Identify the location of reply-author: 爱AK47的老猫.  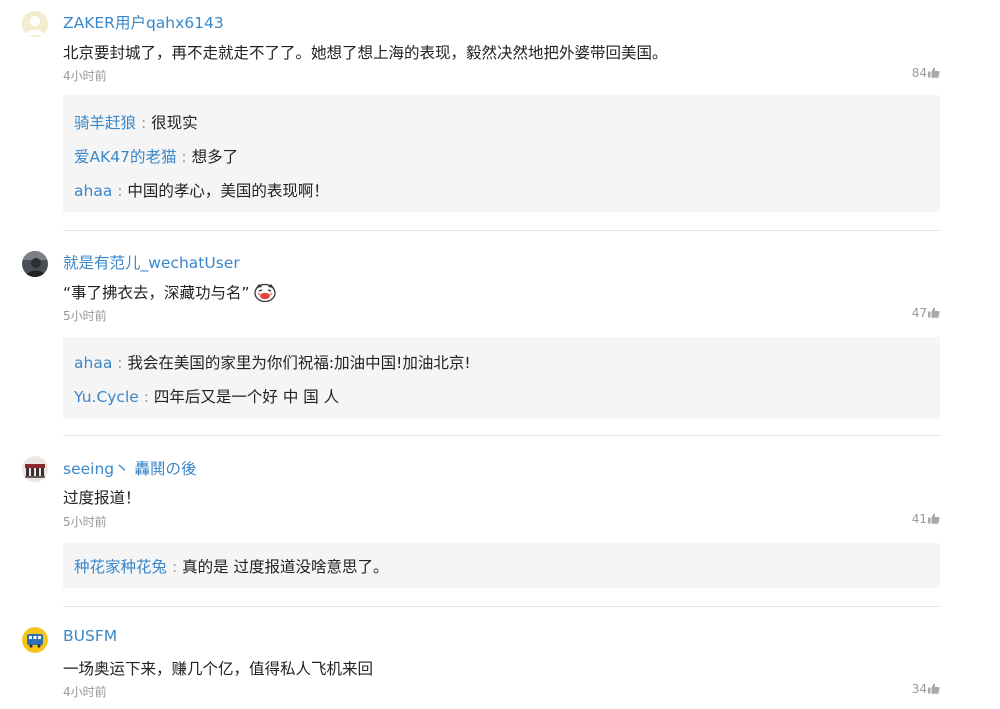
(125, 157).